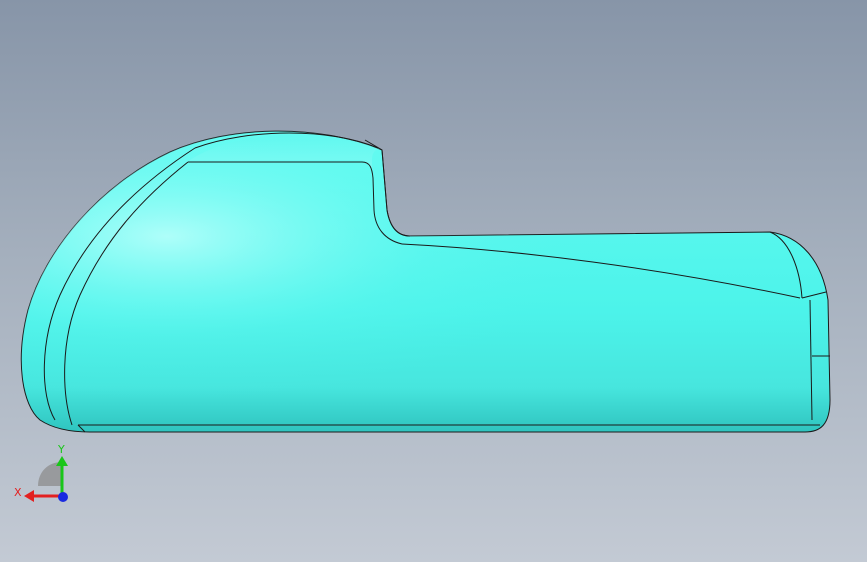 The width and height of the screenshot is (867, 562). Describe the element at coordinates (29, 496) in the screenshot. I see `x-axis-arrow-icon` at that location.